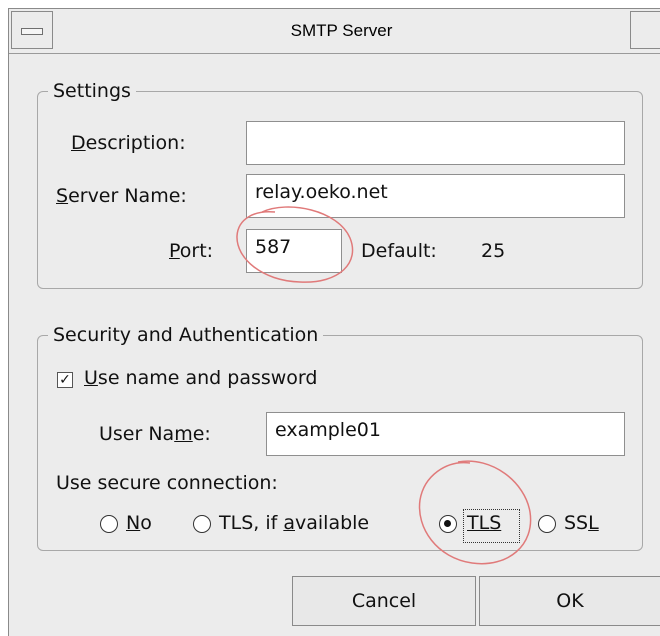 The height and width of the screenshot is (636, 660). Describe the element at coordinates (593, 523) in the screenshot. I see `radio-ssl-mnemonic: L` at that location.